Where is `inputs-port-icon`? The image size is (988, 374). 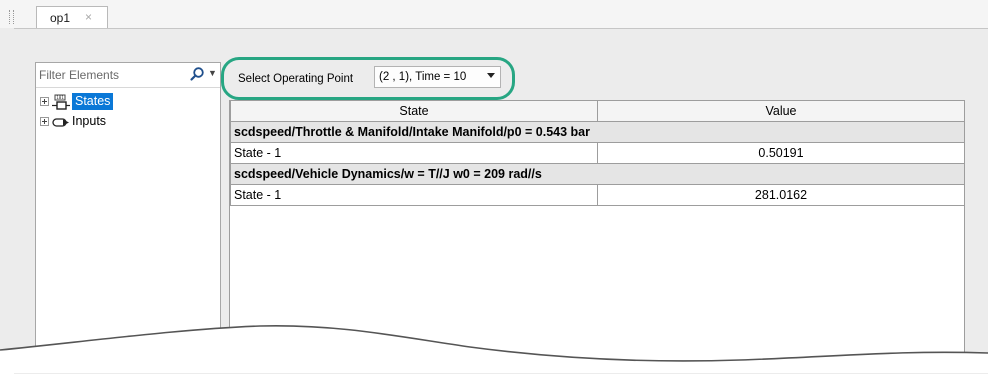
inputs-port-icon is located at coordinates (60, 122).